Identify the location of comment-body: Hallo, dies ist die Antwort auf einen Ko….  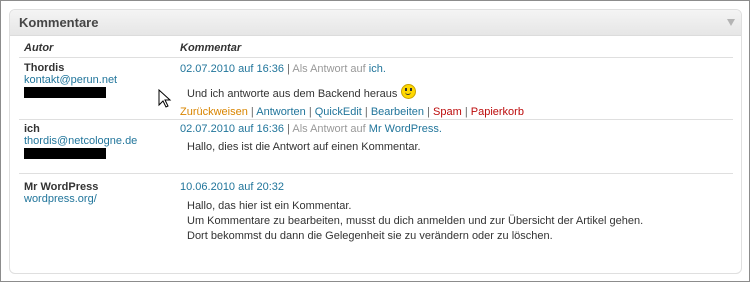
(304, 147).